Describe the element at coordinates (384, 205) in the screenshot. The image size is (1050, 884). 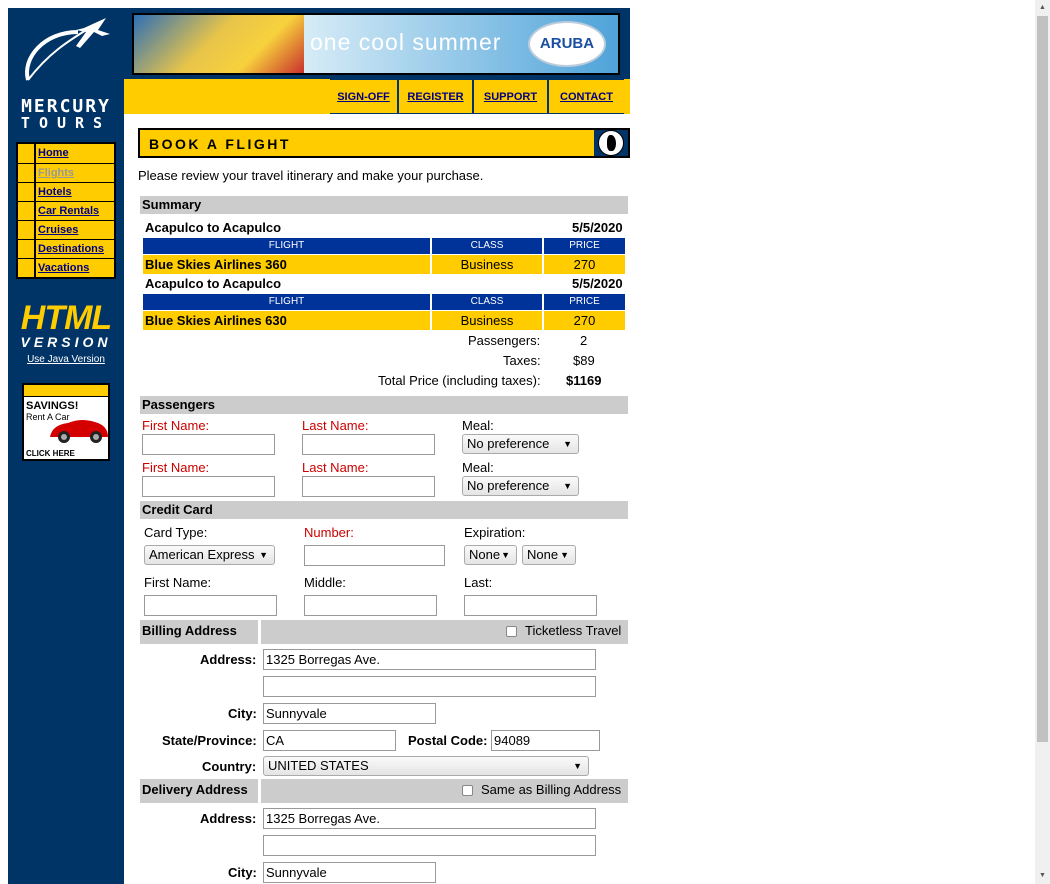
I see `summary-heading: Summary` at that location.